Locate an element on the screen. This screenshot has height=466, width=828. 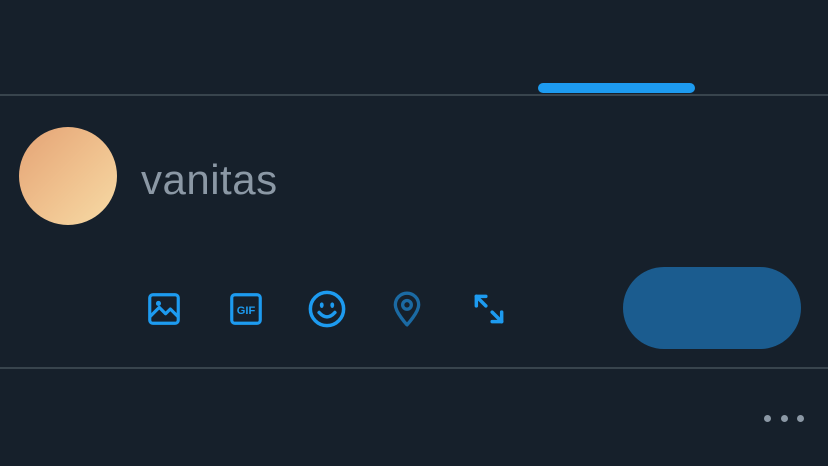
compose-text-input: vanitas is located at coordinates (209, 180).